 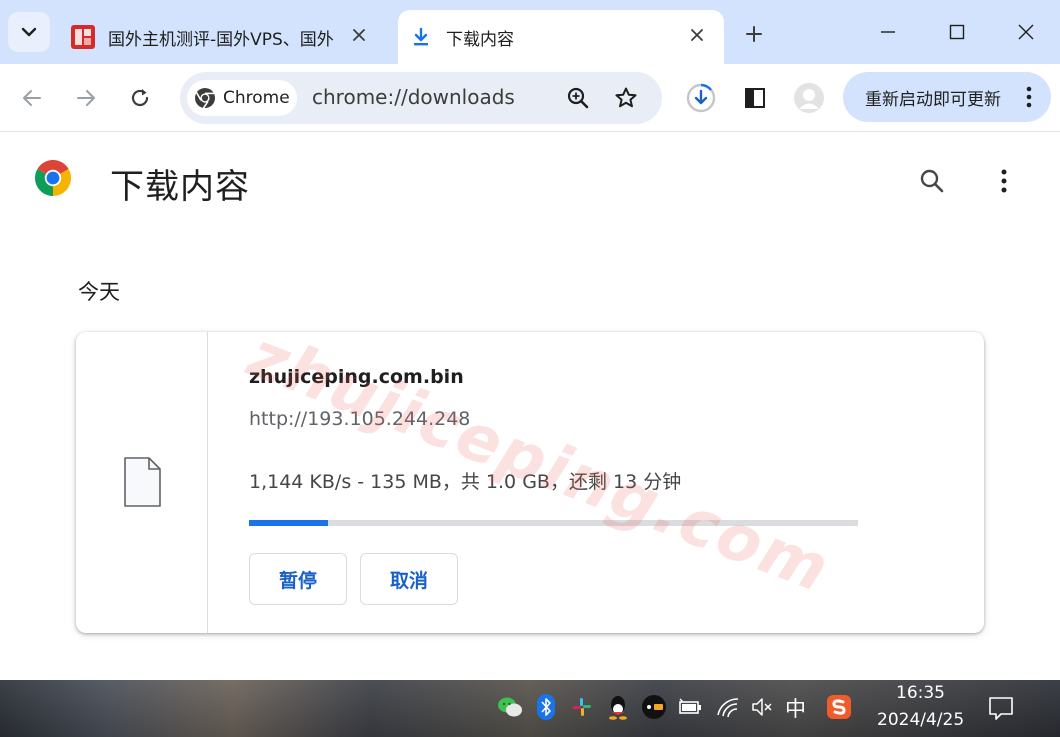 I want to click on download-progress-icon, so click(x=701, y=98).